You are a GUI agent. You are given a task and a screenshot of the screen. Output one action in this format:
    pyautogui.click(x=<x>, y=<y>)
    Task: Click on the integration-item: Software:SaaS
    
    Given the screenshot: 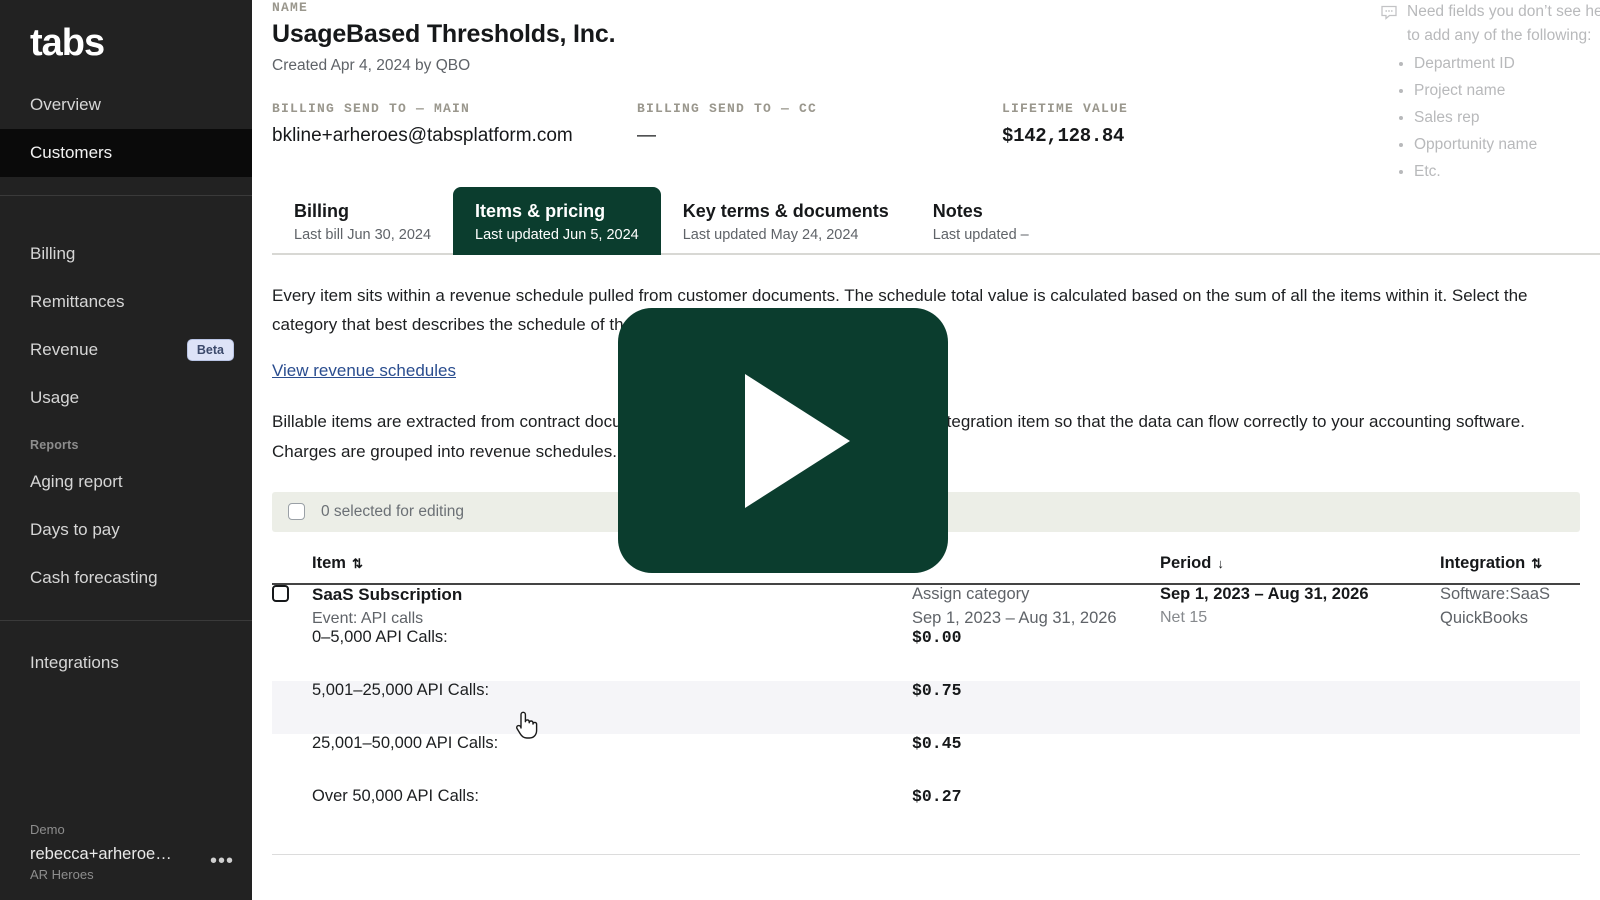 What is the action you would take?
    pyautogui.click(x=1495, y=593)
    